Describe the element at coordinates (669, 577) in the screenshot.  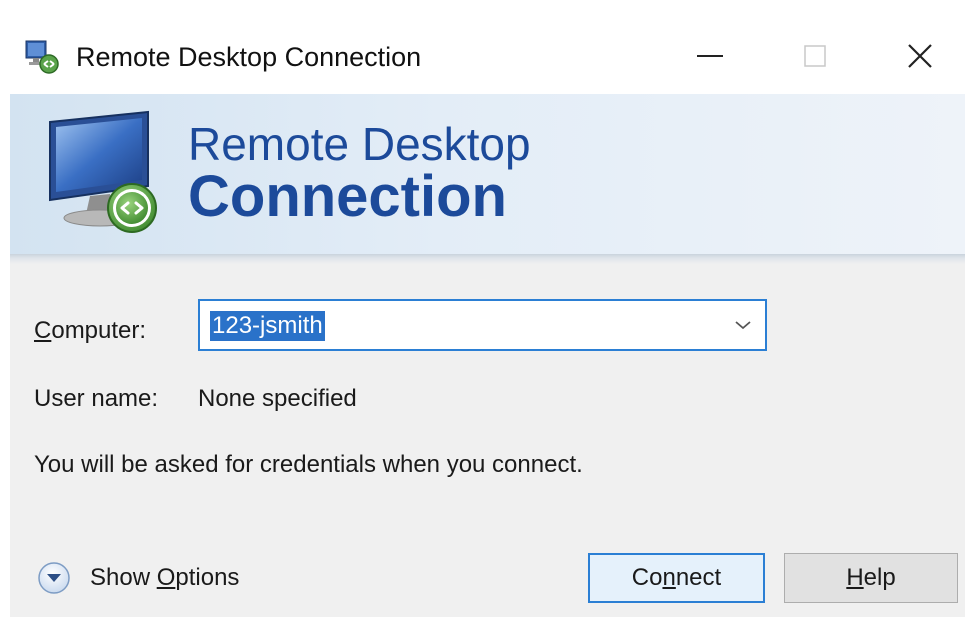
I see `connect-accesskey: n` at that location.